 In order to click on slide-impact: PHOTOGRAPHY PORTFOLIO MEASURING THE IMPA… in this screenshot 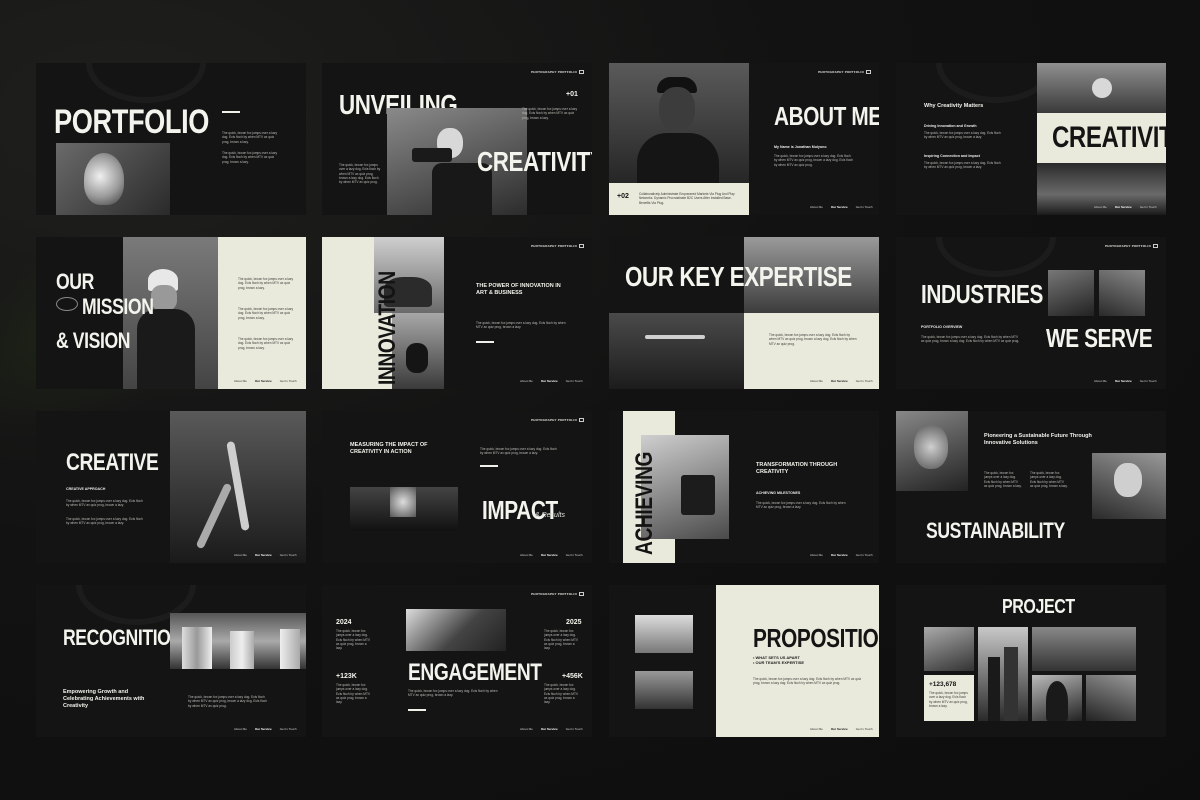, I will do `click(457, 487)`.